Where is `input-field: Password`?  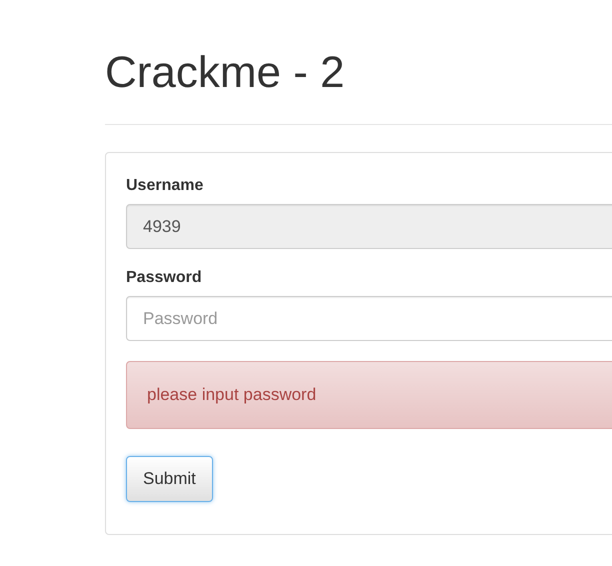
input-field: Password is located at coordinates (369, 318).